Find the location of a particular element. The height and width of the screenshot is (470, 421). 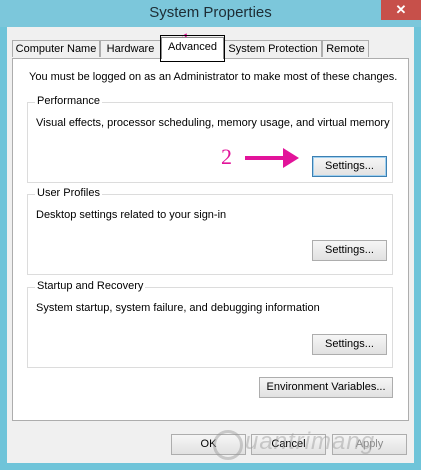

close-button: ✕ is located at coordinates (401, 10).